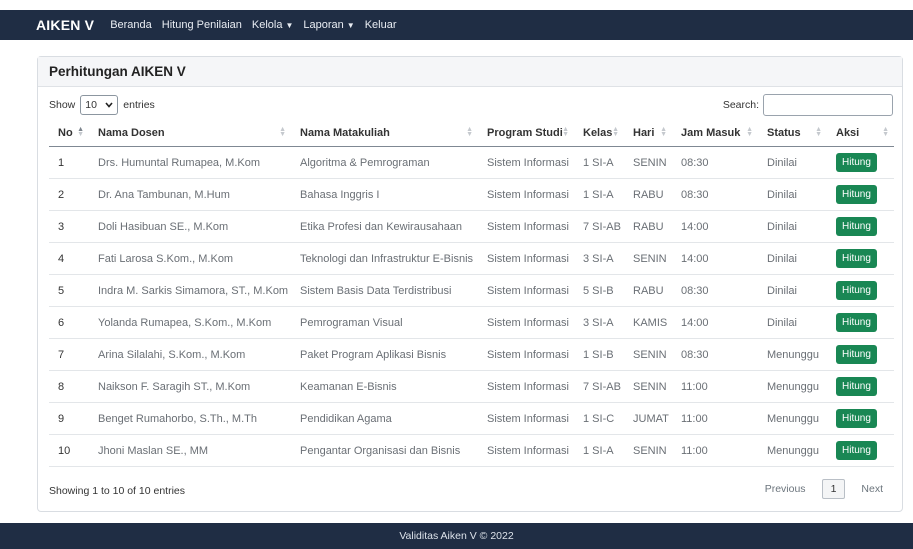 This screenshot has height=549, width=913. What do you see at coordinates (471, 105) in the screenshot?
I see `table-controls: Show 10 entries Search:` at bounding box center [471, 105].